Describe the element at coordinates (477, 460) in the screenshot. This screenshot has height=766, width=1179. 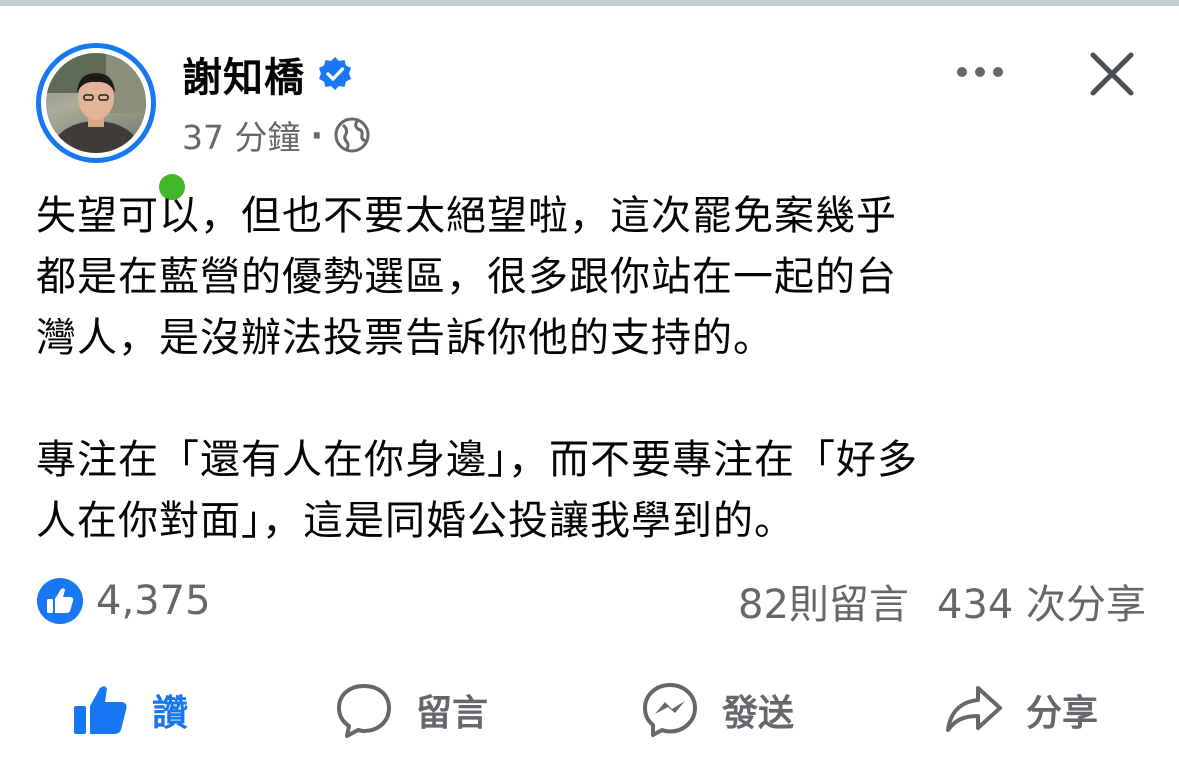
I see `post-line: 專注在「還有人在你身邊」，而不要專注在「好多` at that location.